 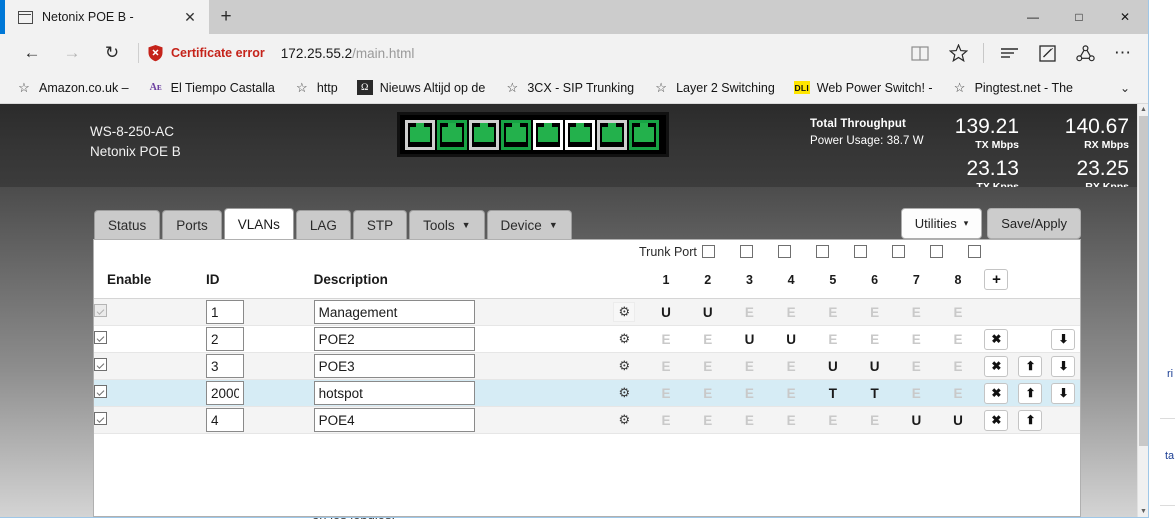 What do you see at coordinates (1012, 88) in the screenshot?
I see `bookmark-pingtest: ☆ Pingtest.net - The` at bounding box center [1012, 88].